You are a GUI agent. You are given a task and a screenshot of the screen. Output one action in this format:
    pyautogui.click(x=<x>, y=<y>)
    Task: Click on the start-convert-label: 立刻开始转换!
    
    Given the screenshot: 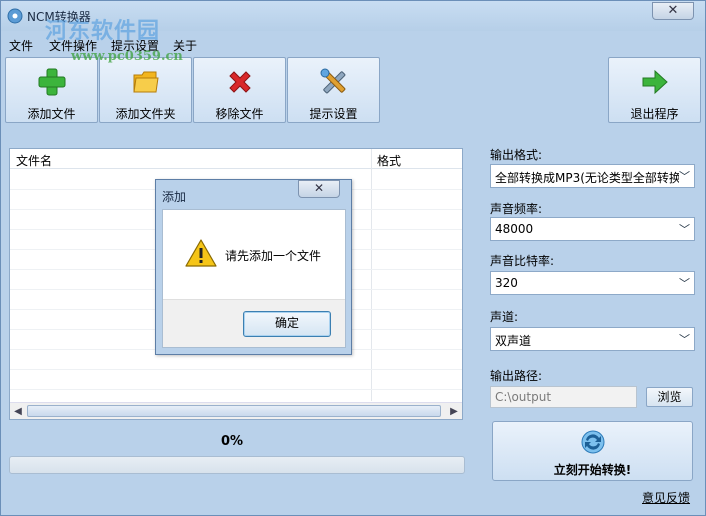 What is the action you would take?
    pyautogui.click(x=592, y=470)
    